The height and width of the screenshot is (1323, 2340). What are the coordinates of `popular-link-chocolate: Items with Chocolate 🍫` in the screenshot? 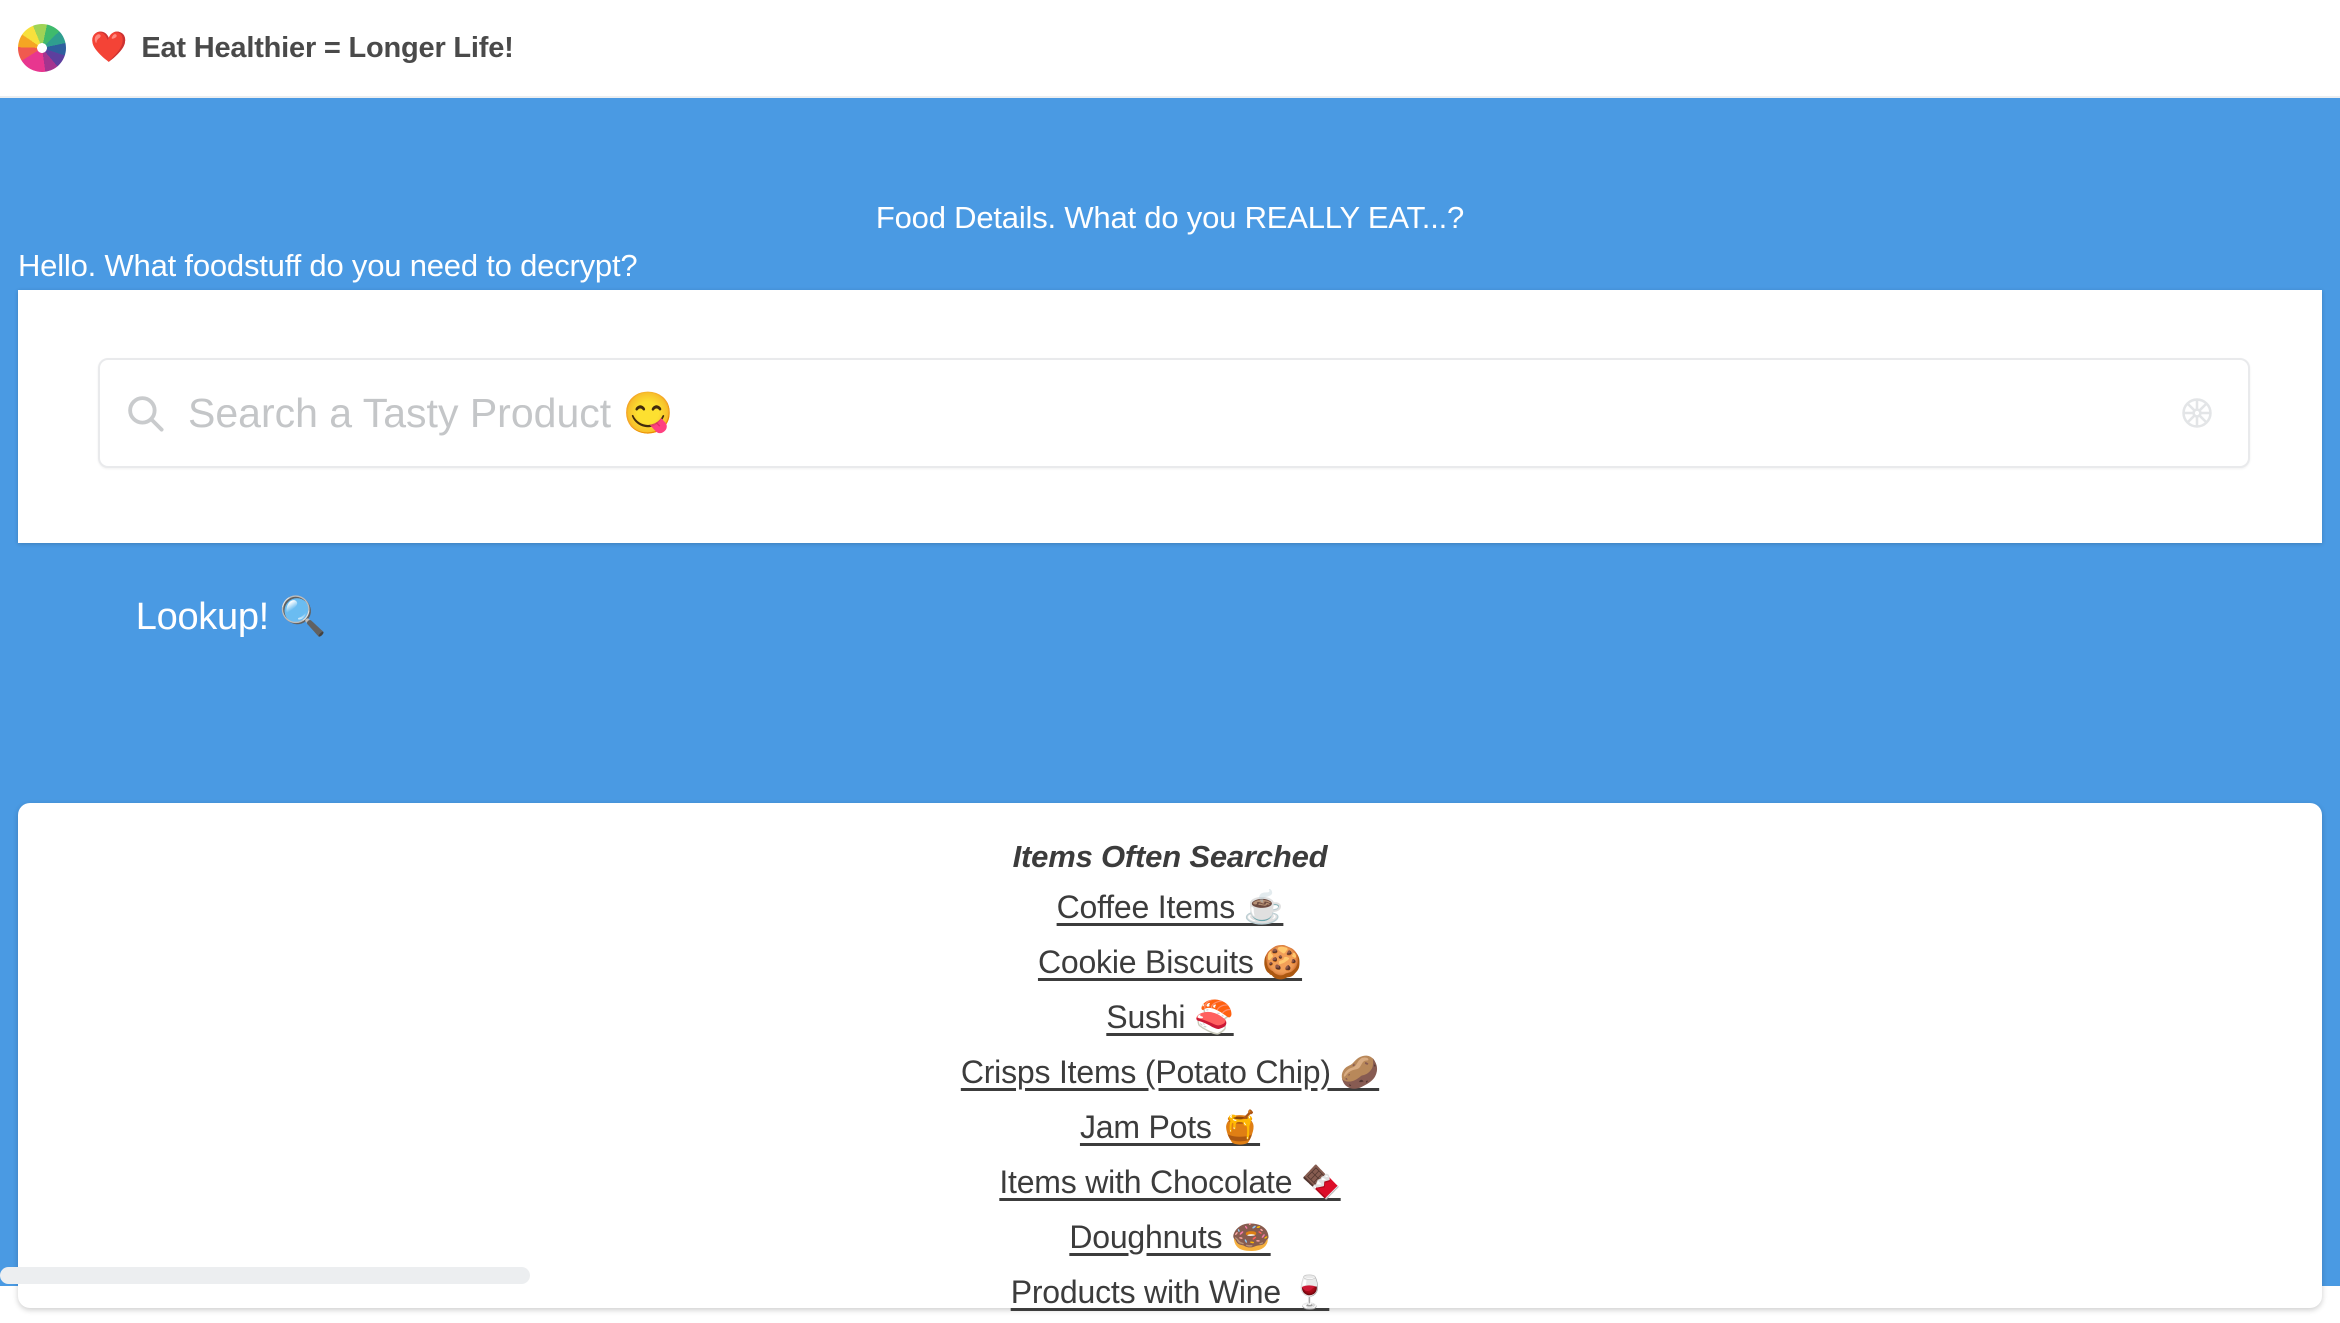 It's located at (1169, 1182).